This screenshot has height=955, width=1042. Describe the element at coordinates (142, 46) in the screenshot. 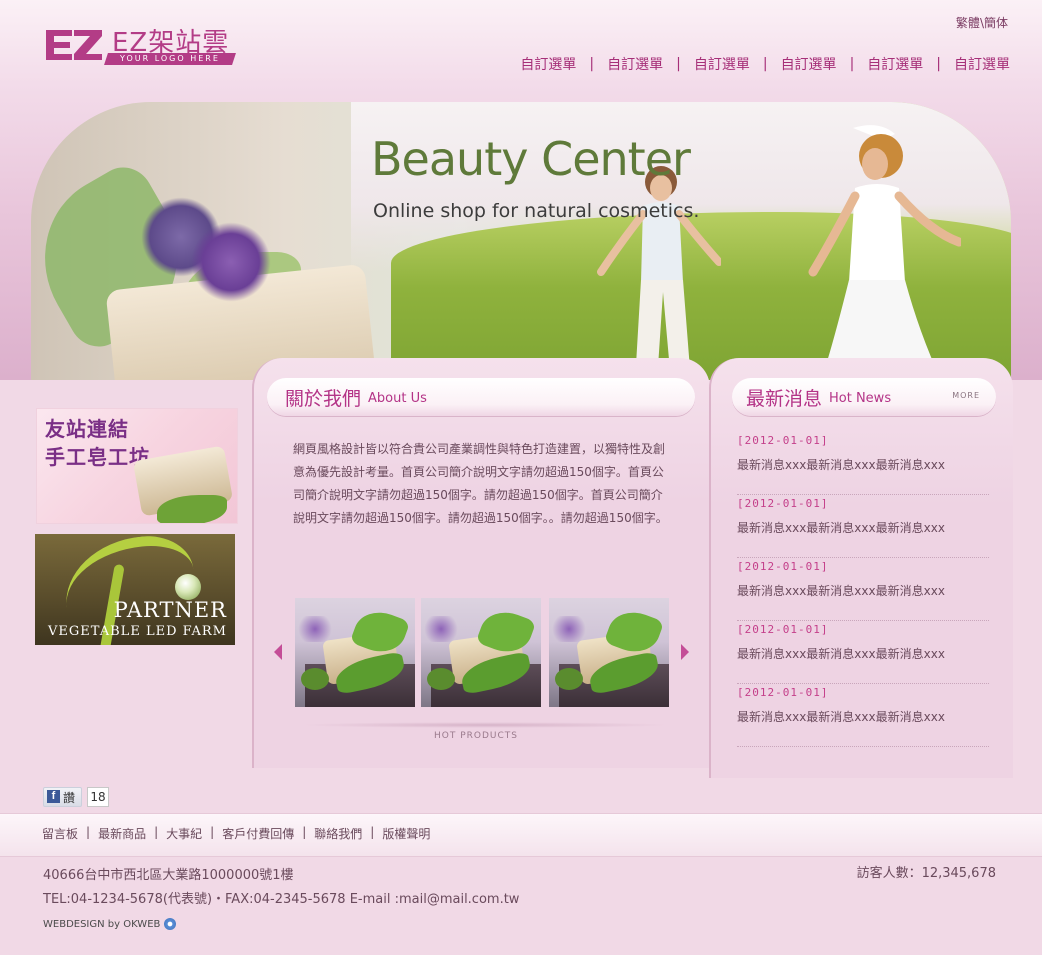

I see `logo: EZ架站雲 YOUR LOGO HERE` at that location.